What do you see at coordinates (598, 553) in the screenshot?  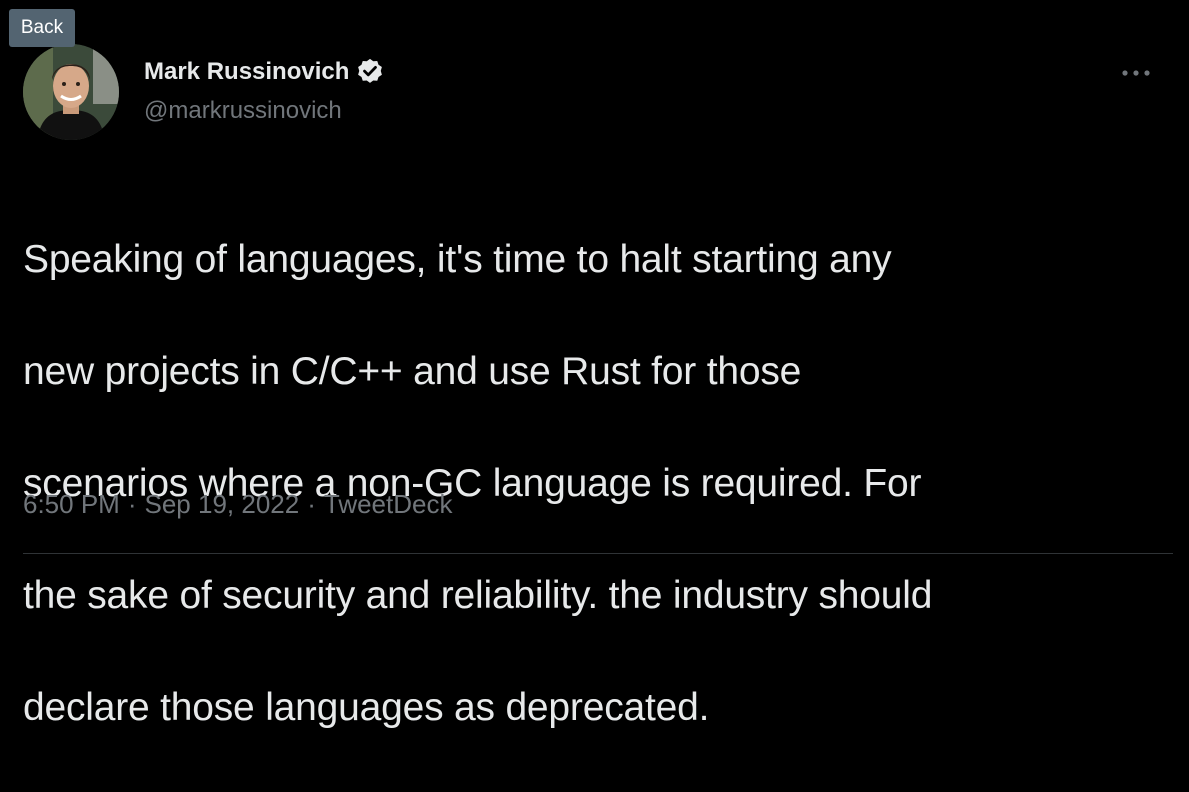 I see `divider` at bounding box center [598, 553].